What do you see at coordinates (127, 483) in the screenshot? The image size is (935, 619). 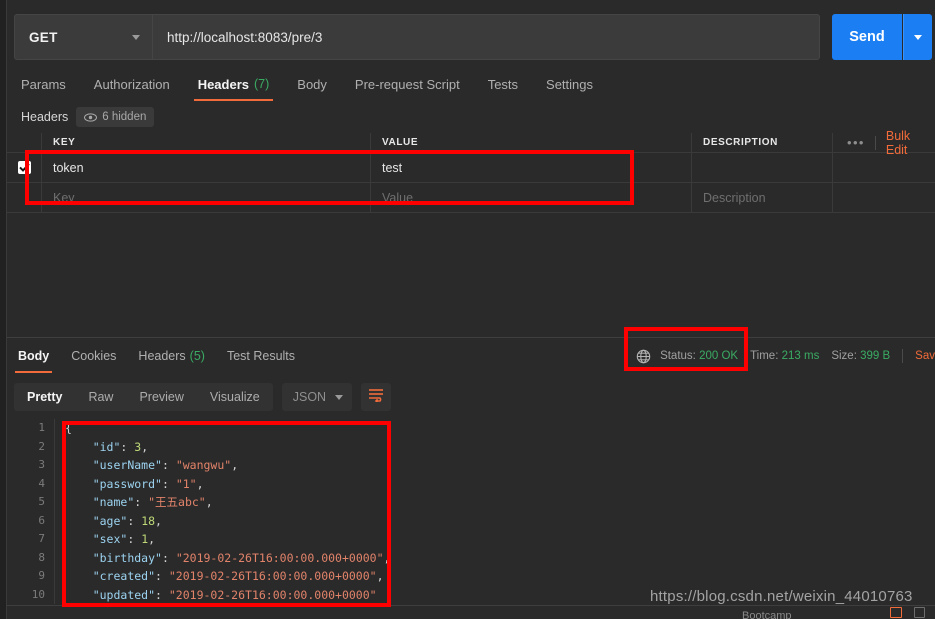 I see `code-token: "password"` at bounding box center [127, 483].